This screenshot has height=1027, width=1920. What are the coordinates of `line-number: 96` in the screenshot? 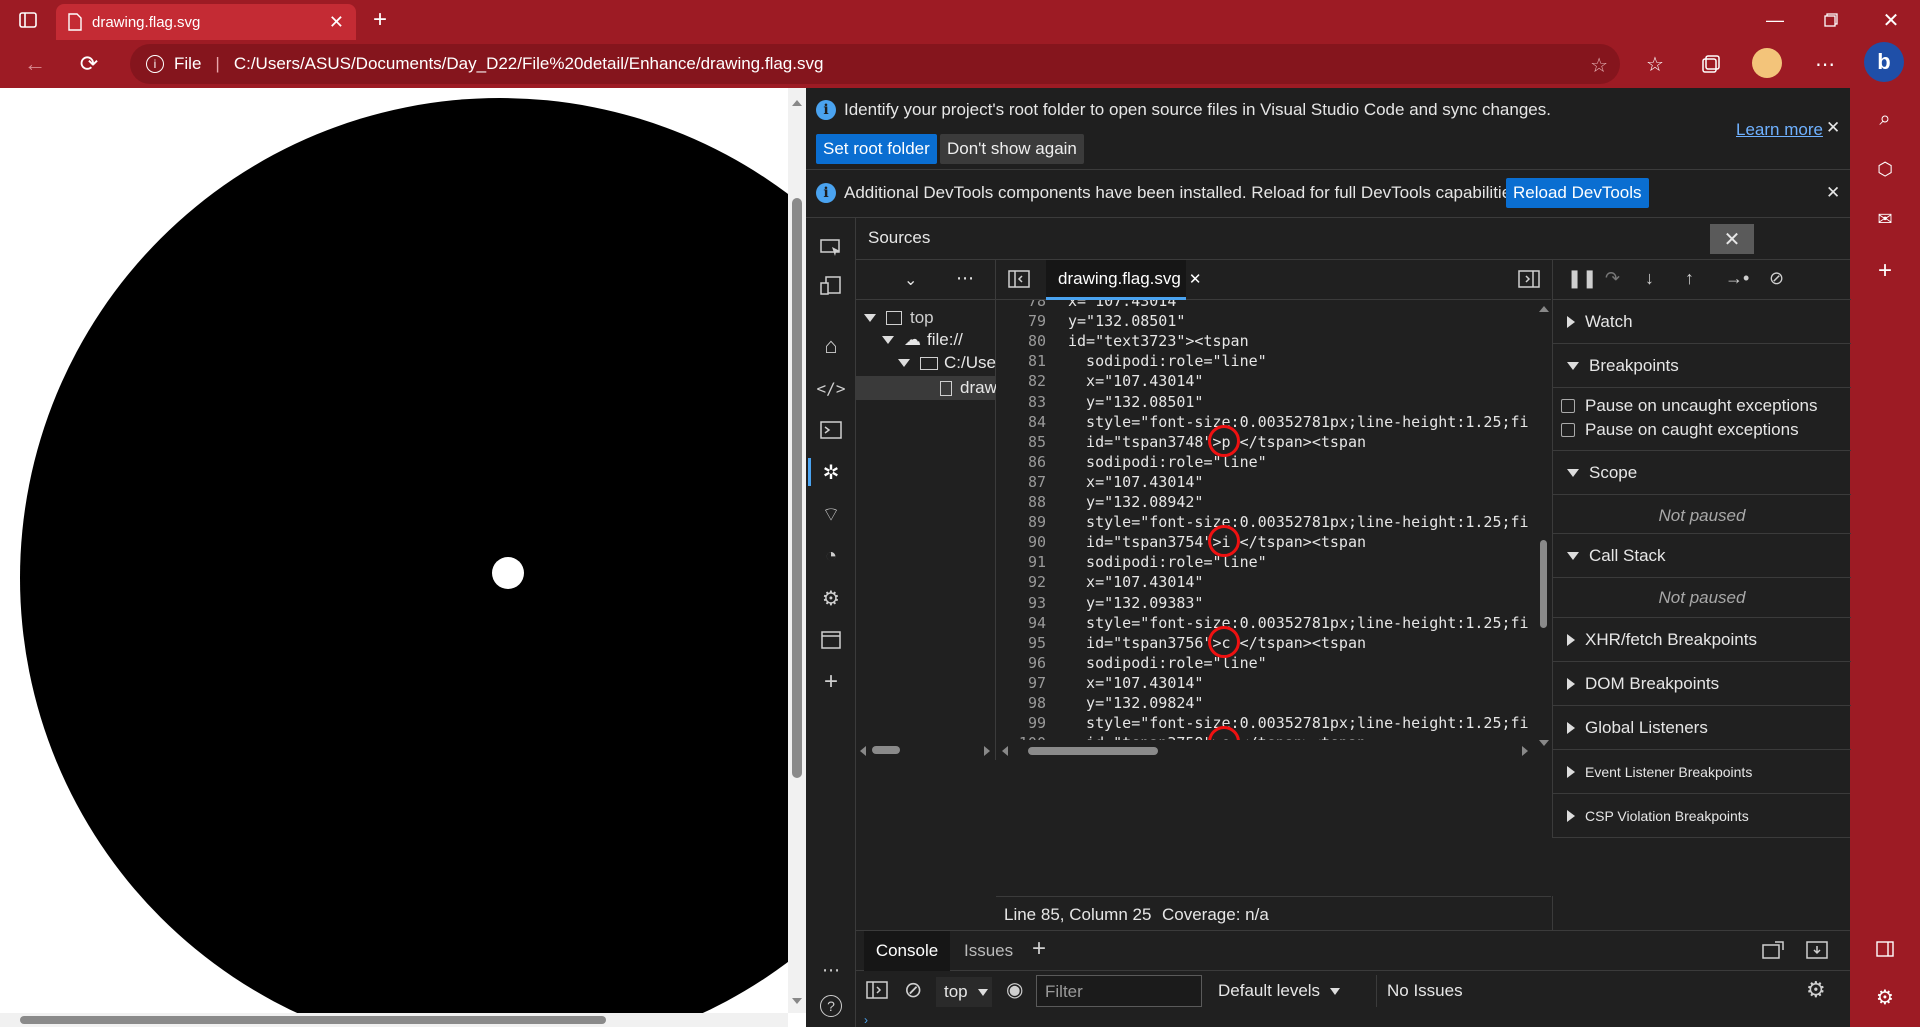 It's located at (1021, 663).